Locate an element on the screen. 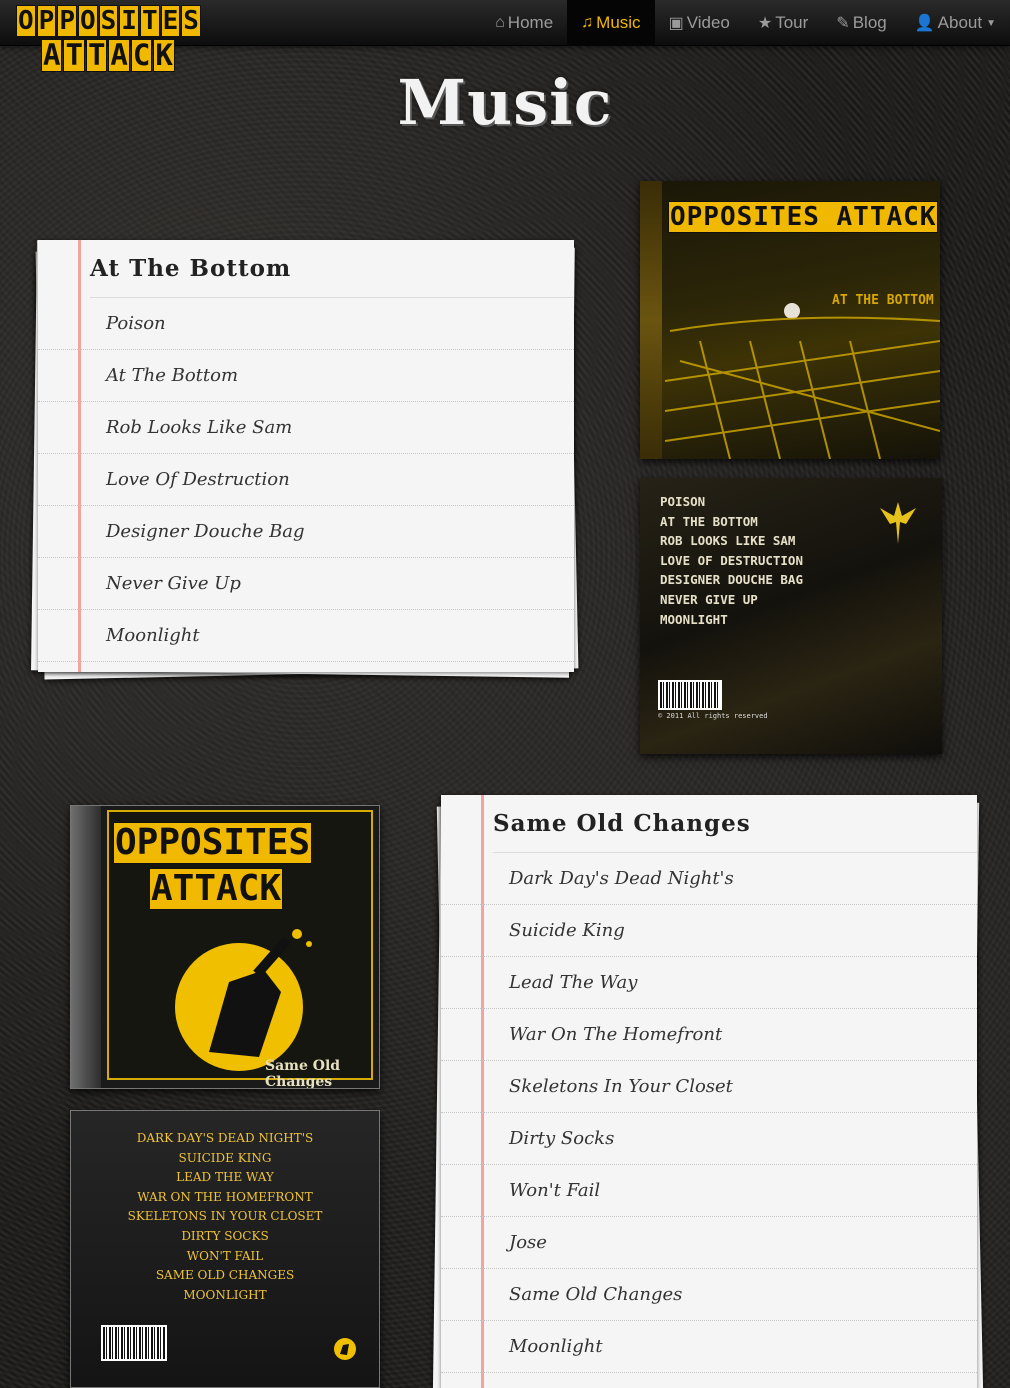 The width and height of the screenshot is (1010, 1388). track-title: Dark Day's Dead Night's is located at coordinates (621, 878).